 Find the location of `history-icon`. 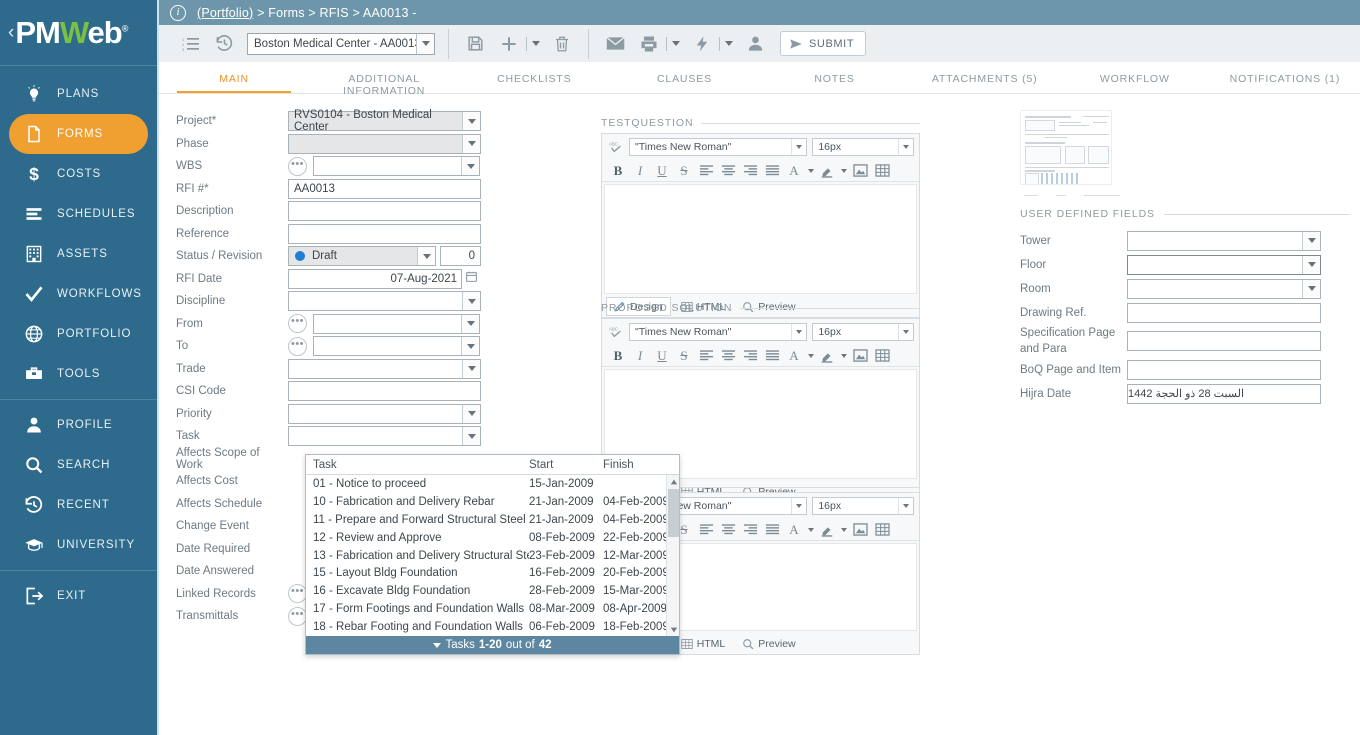

history-icon is located at coordinates (224, 44).